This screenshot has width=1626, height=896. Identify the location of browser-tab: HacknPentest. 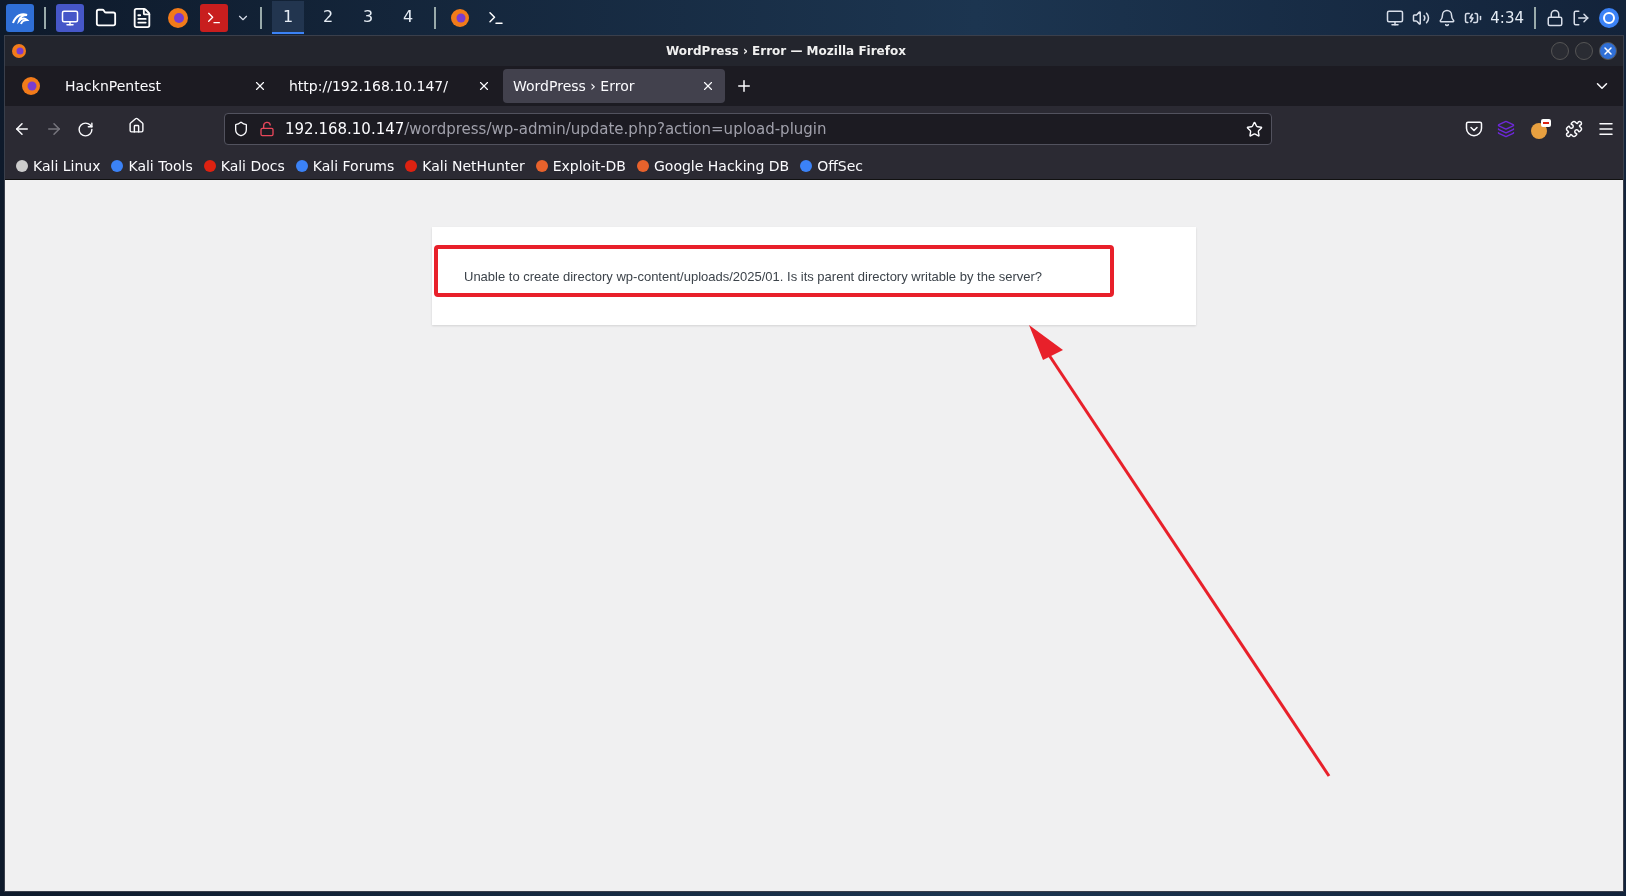
(166, 86).